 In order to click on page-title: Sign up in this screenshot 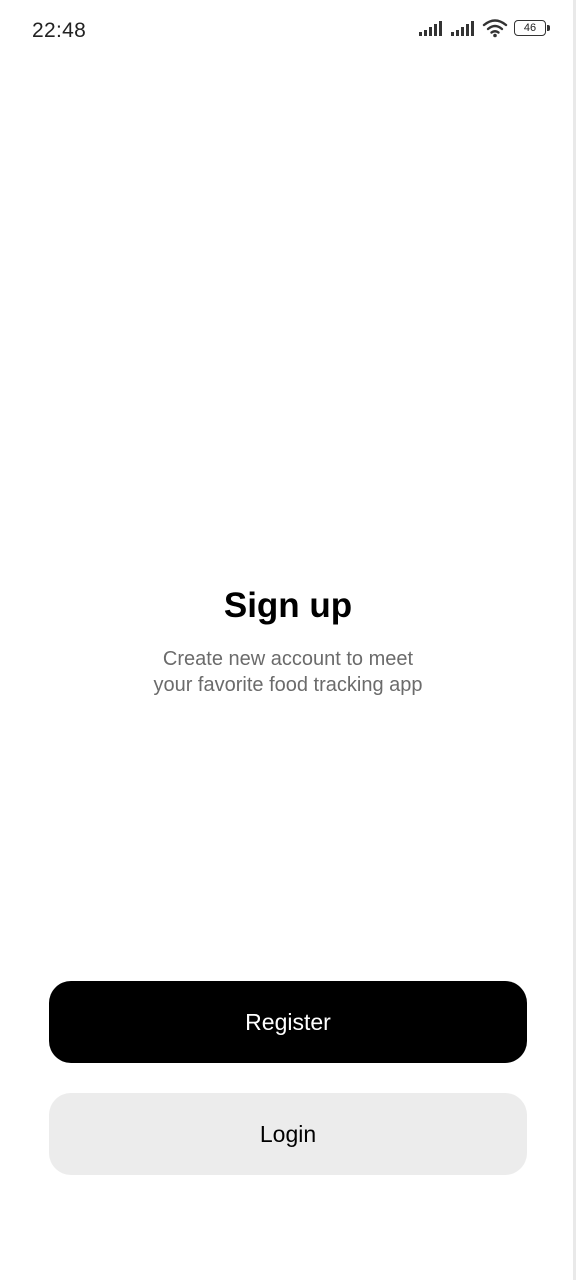, I will do `click(288, 605)`.